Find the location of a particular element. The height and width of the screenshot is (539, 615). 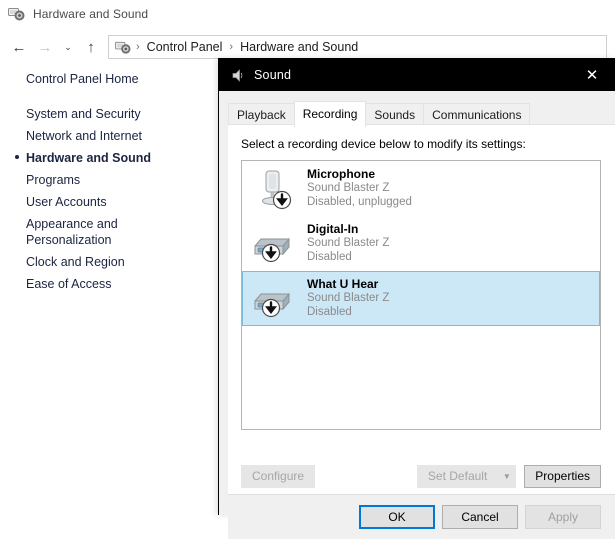

sound-dialog-title: Sound is located at coordinates (273, 75).